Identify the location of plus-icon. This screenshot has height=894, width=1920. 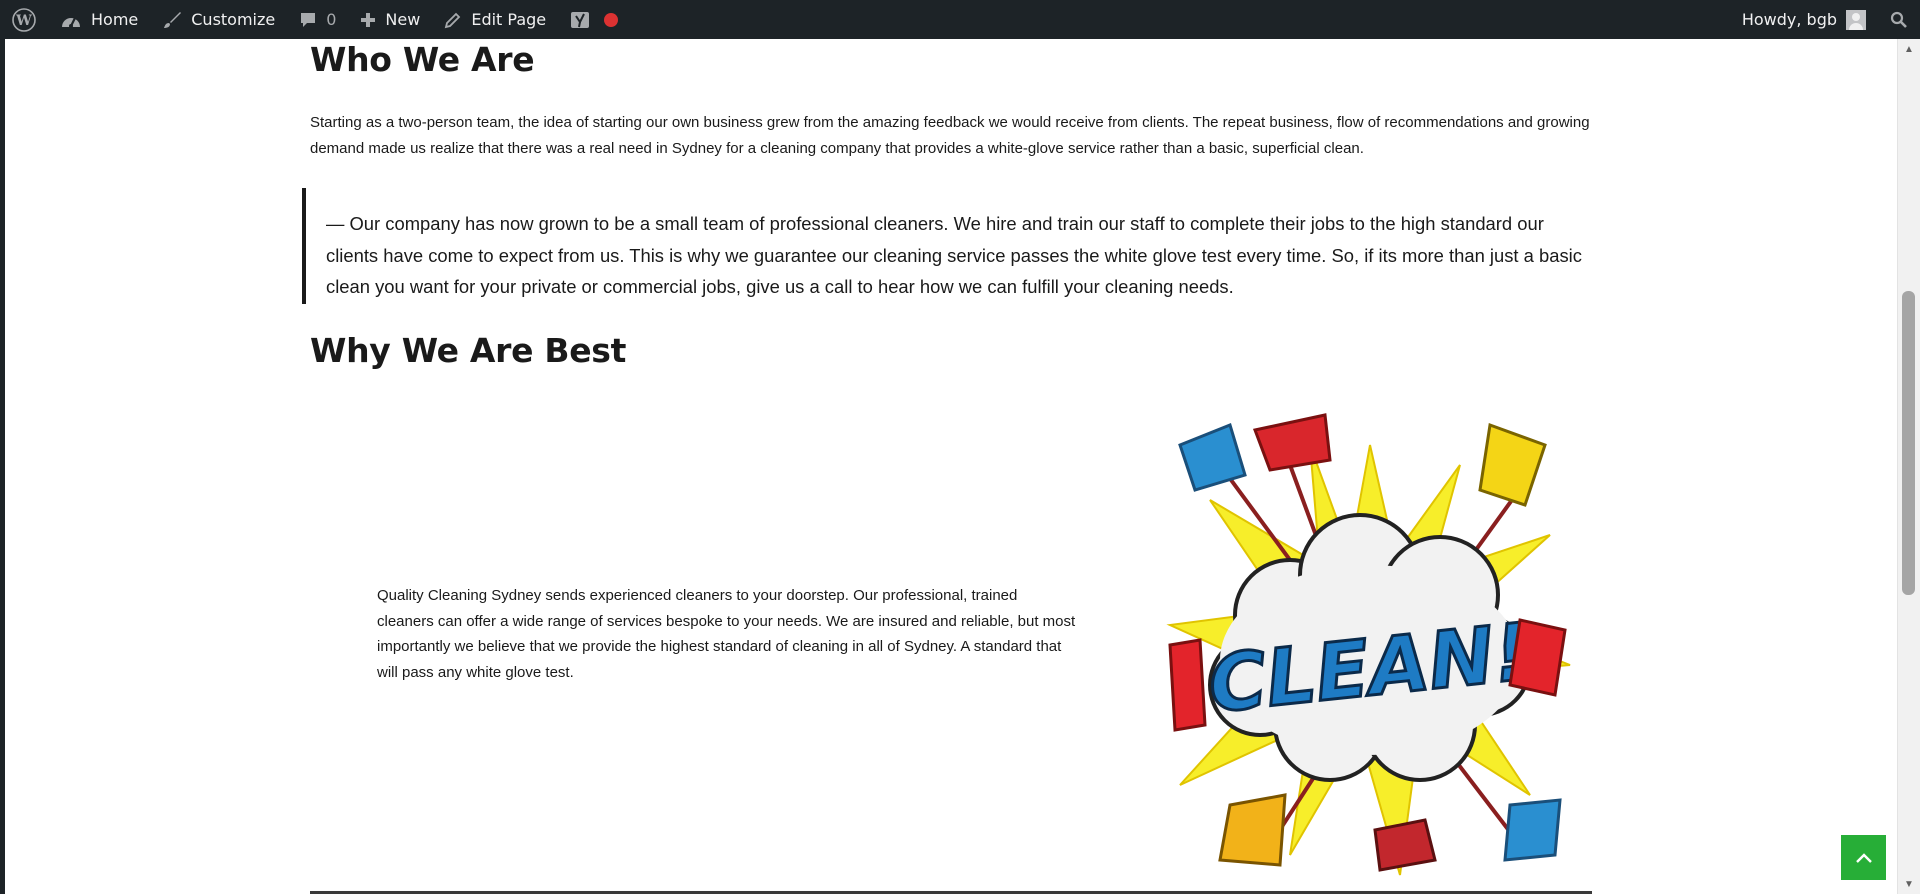
(368, 19).